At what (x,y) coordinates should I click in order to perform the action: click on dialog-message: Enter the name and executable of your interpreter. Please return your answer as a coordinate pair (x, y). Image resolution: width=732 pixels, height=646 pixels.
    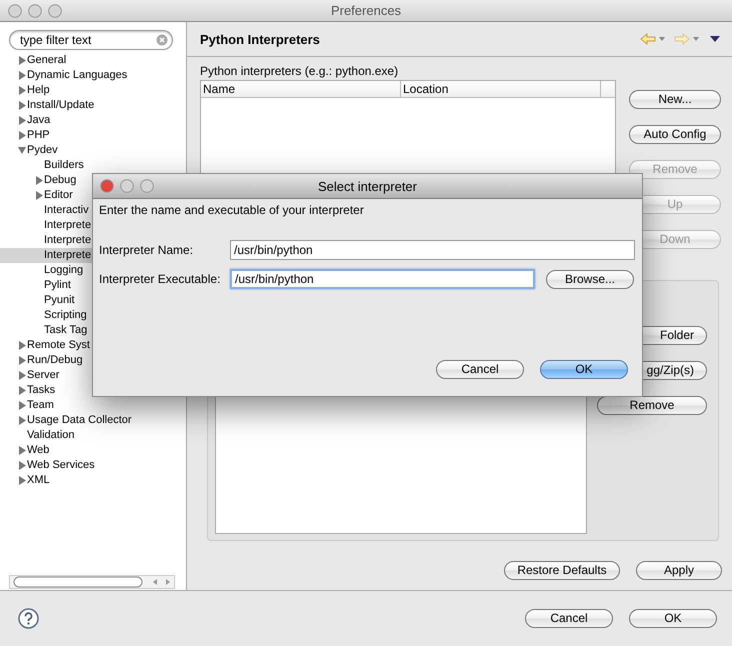
    Looking at the image, I should click on (232, 210).